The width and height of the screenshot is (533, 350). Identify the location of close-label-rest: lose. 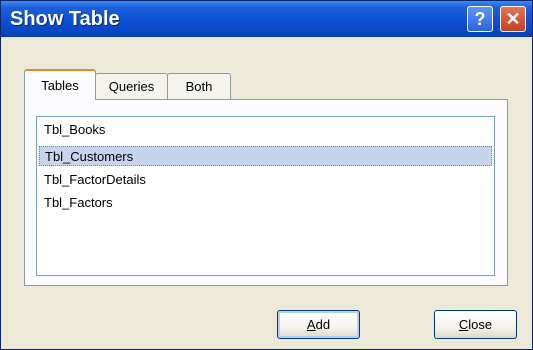
(480, 324).